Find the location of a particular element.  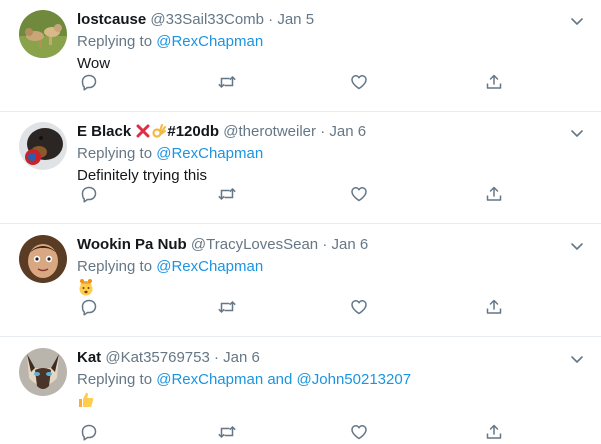

mention-link: @John50213207 is located at coordinates (354, 379).